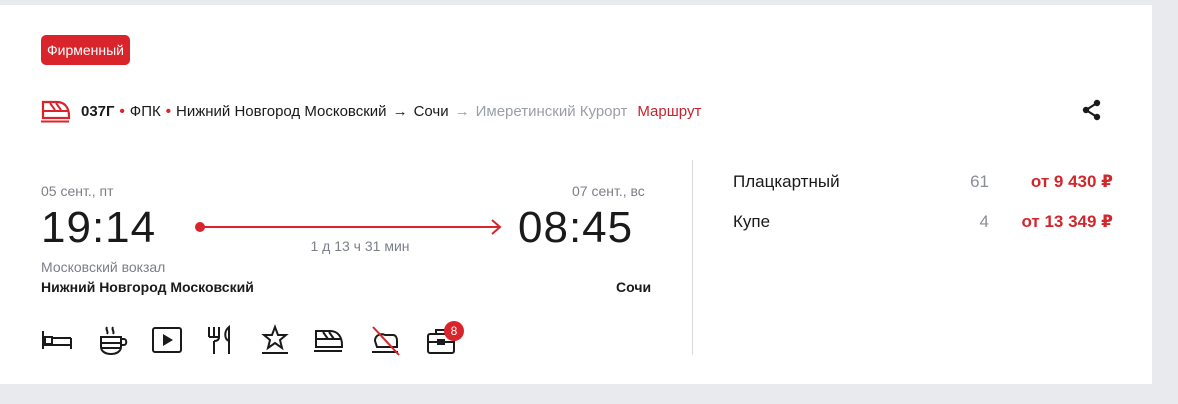  What do you see at coordinates (608, 191) in the screenshot?
I see `arrival-date: 07 сент., вс` at bounding box center [608, 191].